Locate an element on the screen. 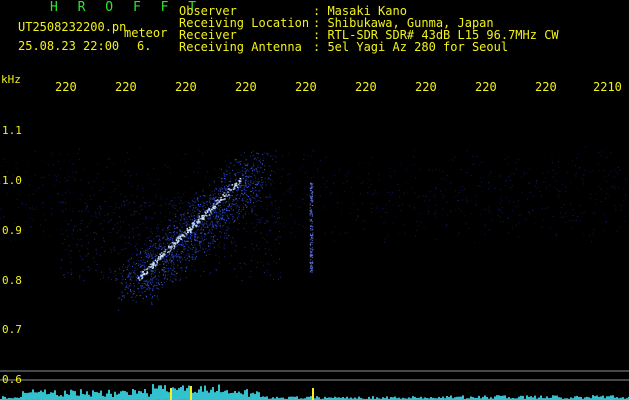 The width and height of the screenshot is (629, 400). x-tick-7: 220 is located at coordinates (426, 87).